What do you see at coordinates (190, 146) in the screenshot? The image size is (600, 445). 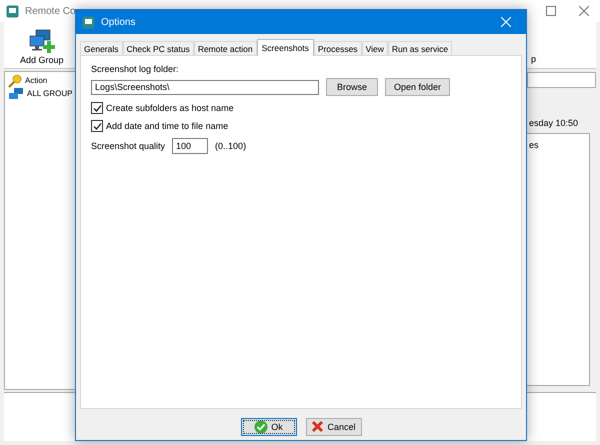 I see `quality-field: 100` at bounding box center [190, 146].